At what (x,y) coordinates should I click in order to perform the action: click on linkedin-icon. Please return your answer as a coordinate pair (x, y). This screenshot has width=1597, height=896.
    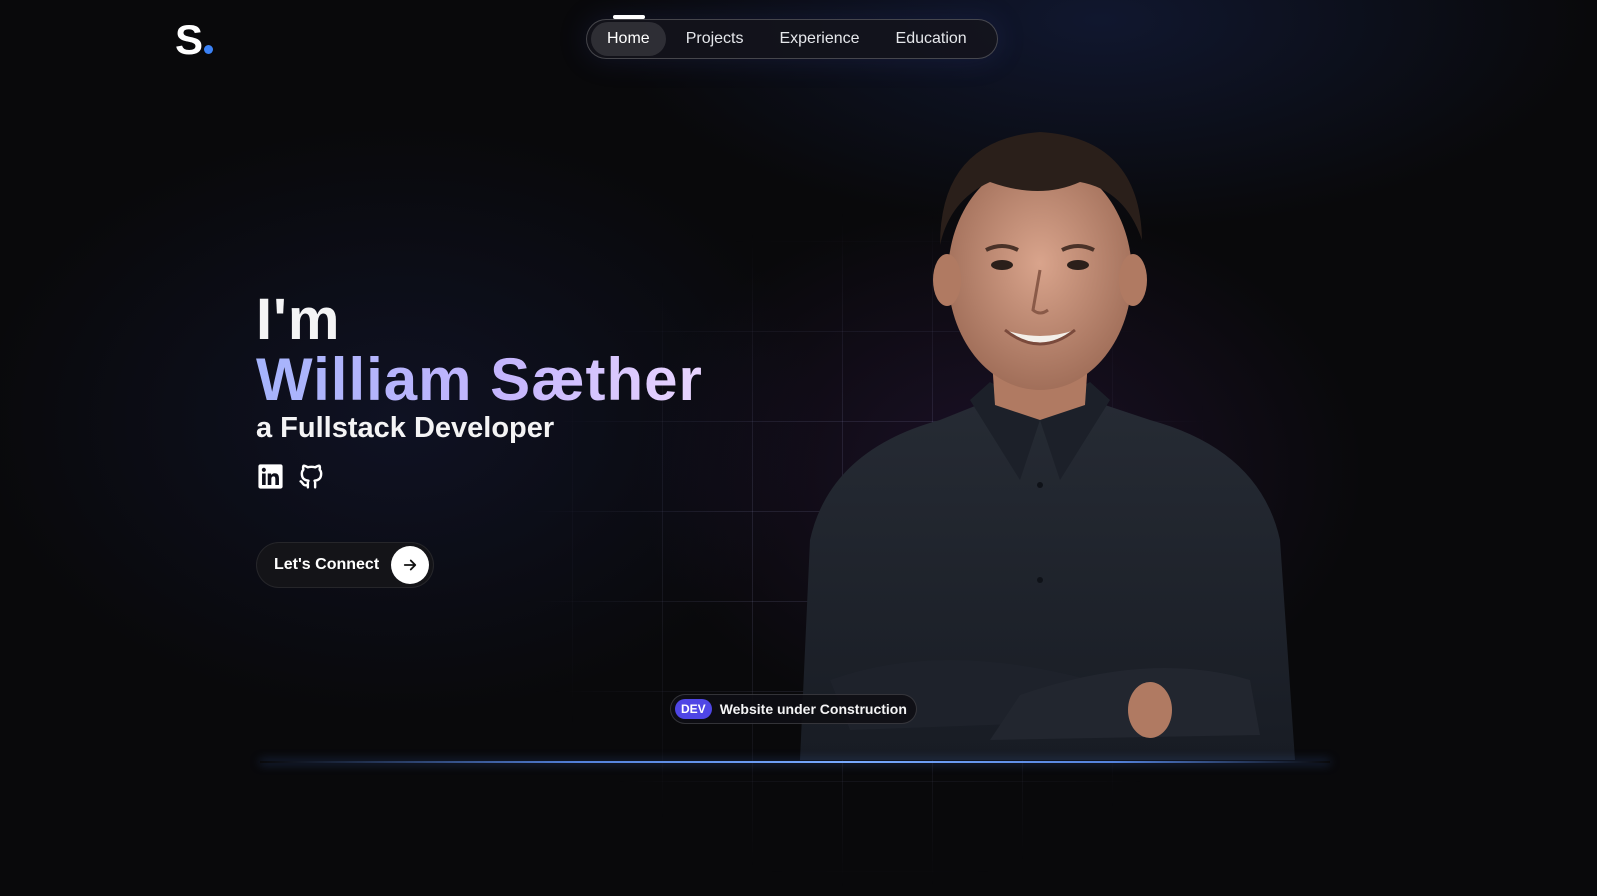
    Looking at the image, I should click on (270, 476).